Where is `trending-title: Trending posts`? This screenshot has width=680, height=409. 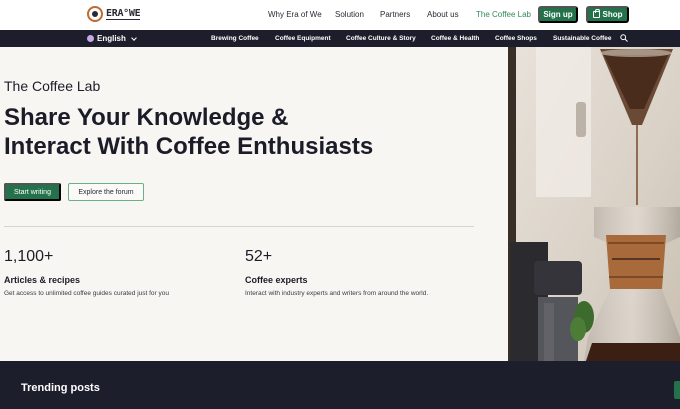 trending-title: Trending posts is located at coordinates (60, 388).